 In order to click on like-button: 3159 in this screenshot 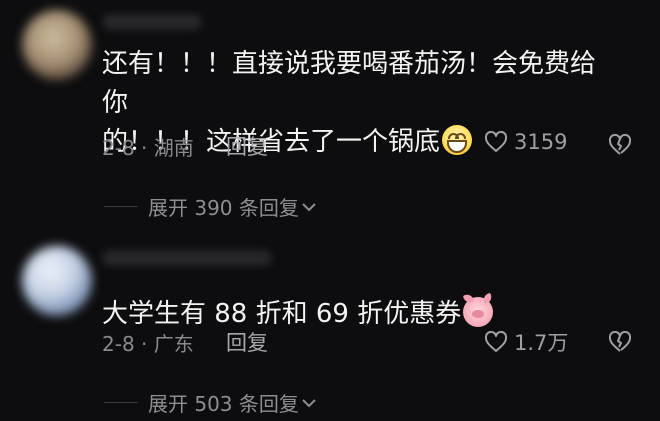, I will do `click(525, 142)`.